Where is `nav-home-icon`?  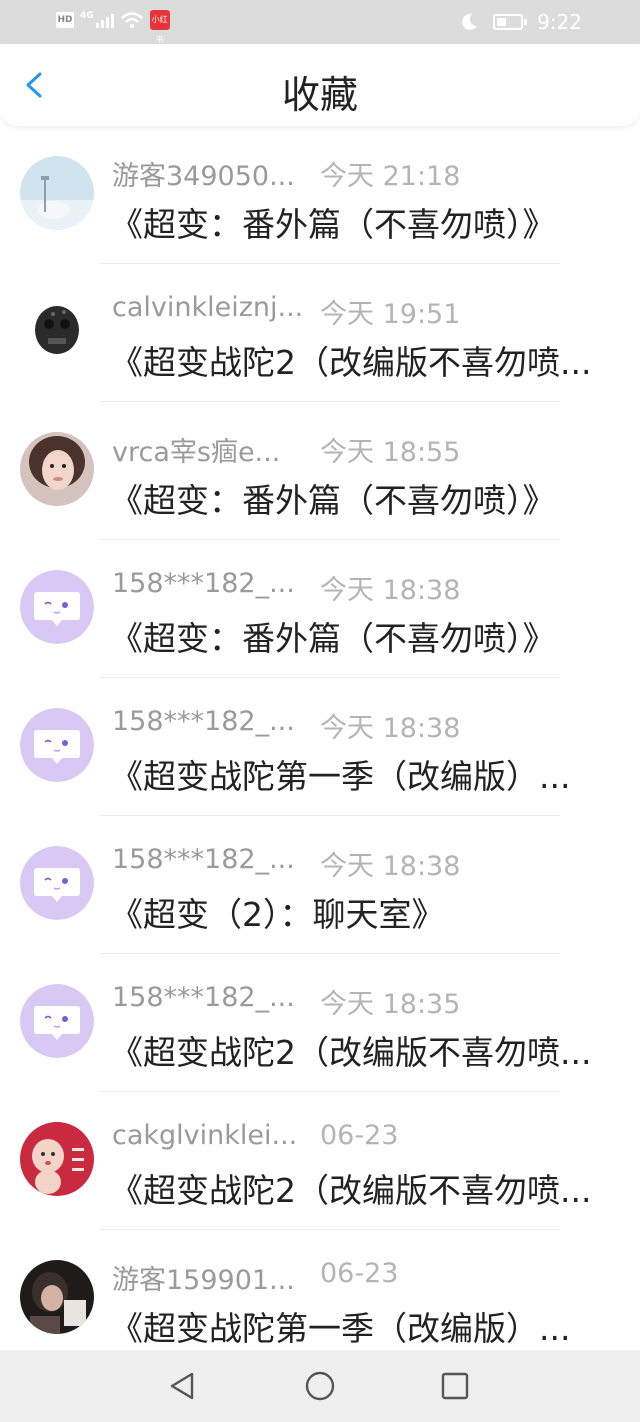 nav-home-icon is located at coordinates (320, 1386).